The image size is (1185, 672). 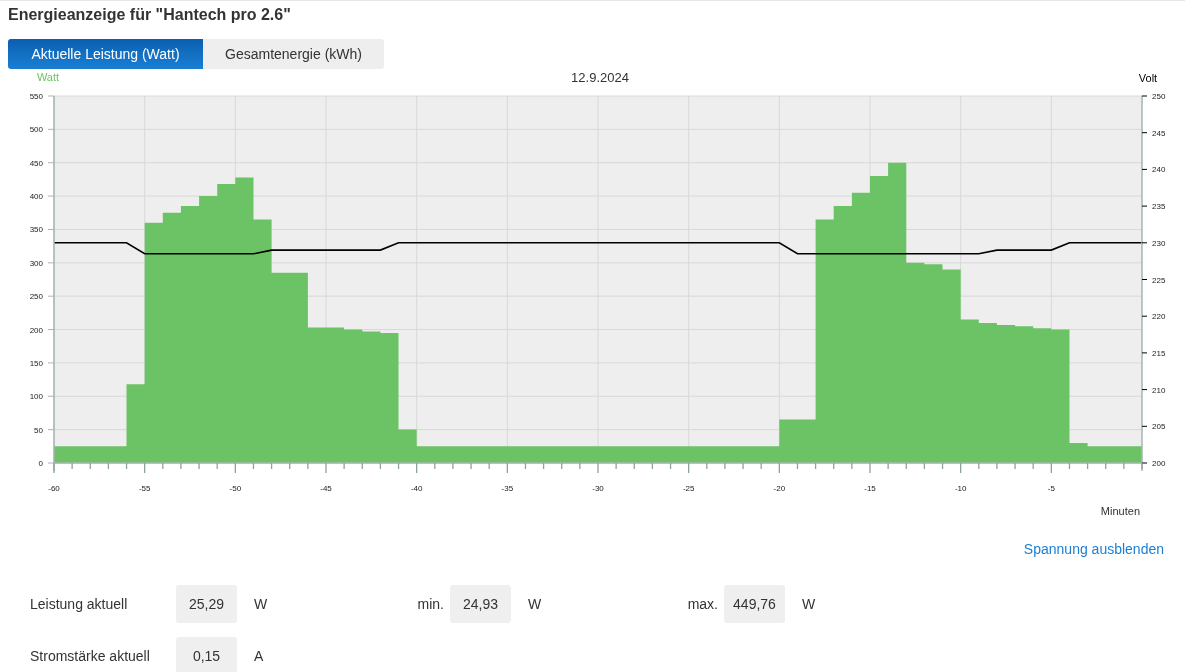 What do you see at coordinates (1159, 133) in the screenshot?
I see `y2-tick-label: 245` at bounding box center [1159, 133].